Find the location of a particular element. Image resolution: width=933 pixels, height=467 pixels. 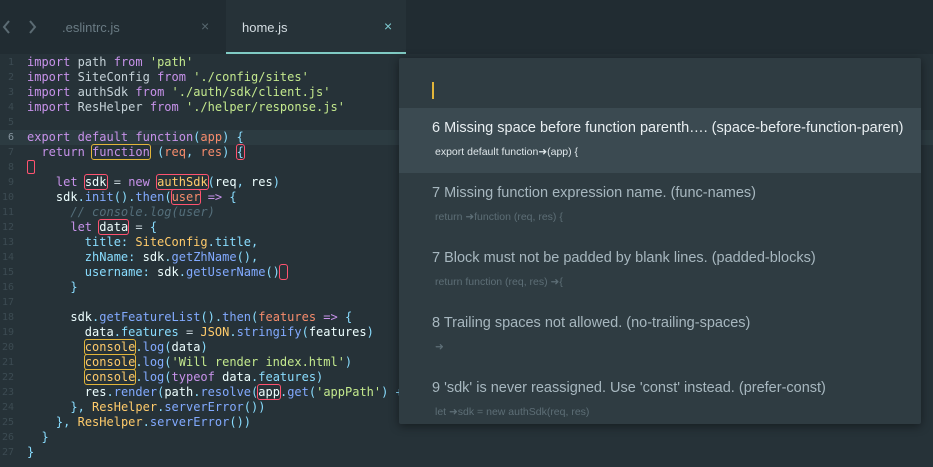

code-token: './auth/sdk/client.js' is located at coordinates (251, 92).